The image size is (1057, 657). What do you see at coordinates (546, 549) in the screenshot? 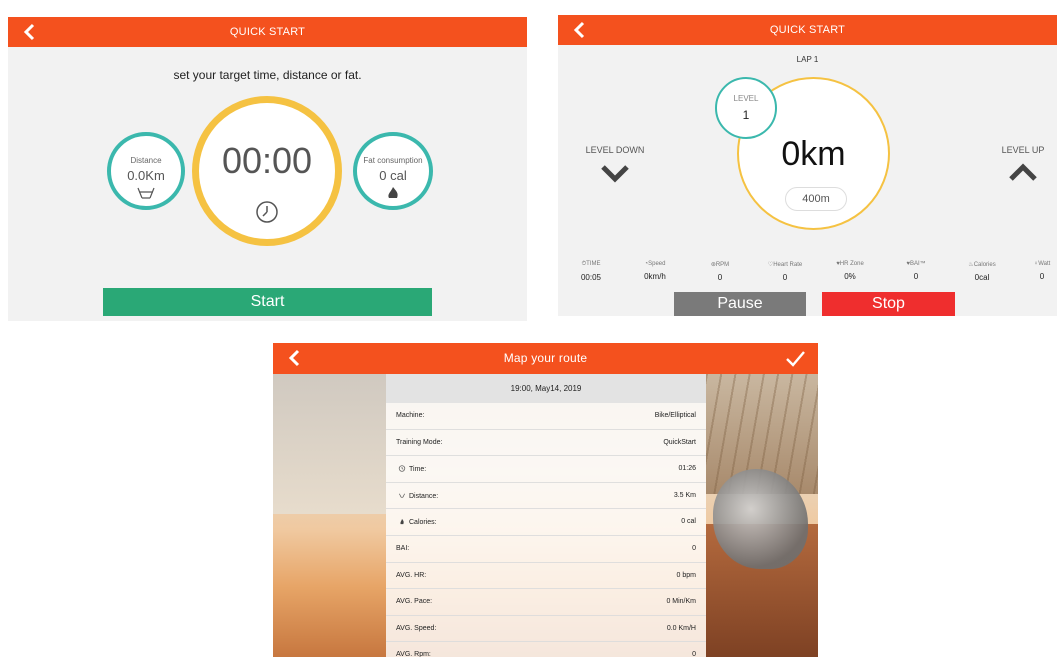
I see `summary-row-bai: BAI: 0` at bounding box center [546, 549].